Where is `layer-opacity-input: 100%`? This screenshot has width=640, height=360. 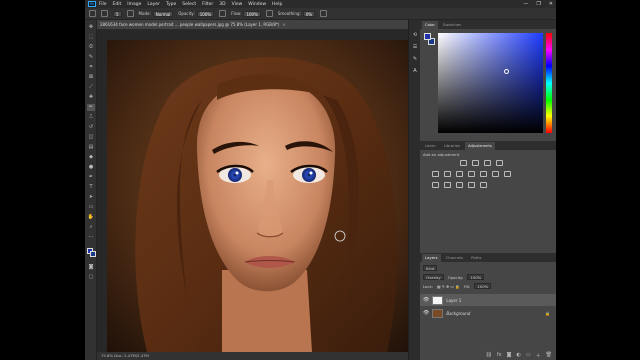 layer-opacity-input: 100% is located at coordinates (476, 277).